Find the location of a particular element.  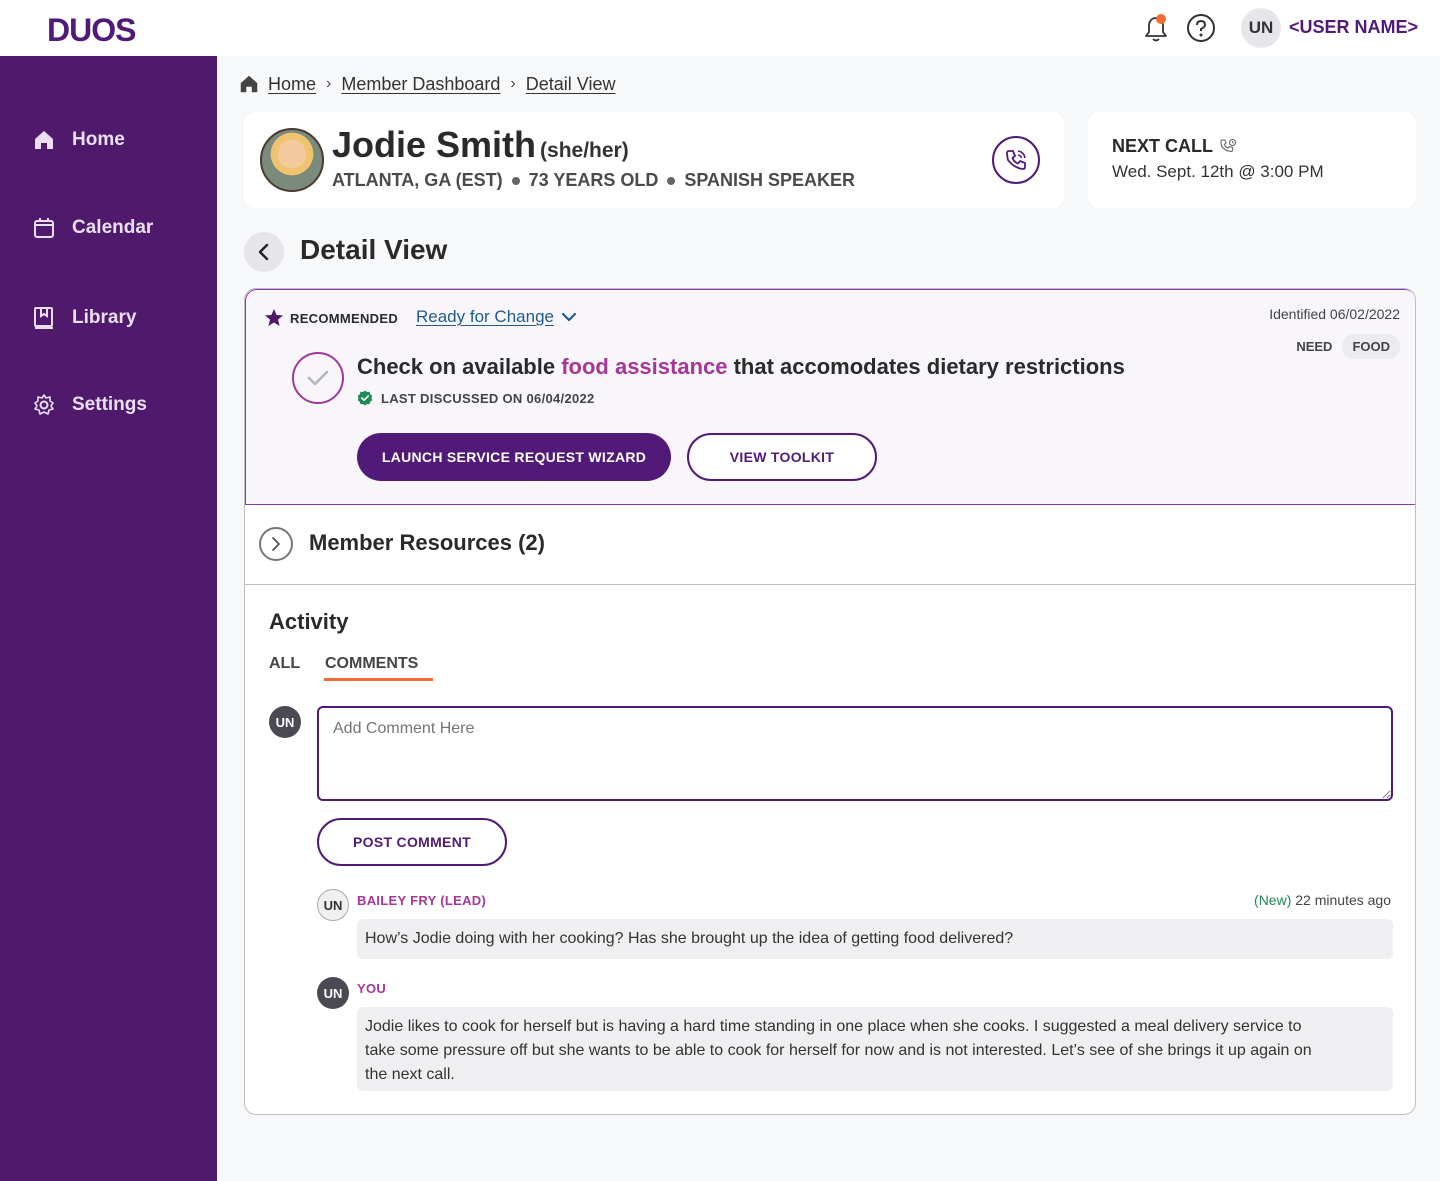

sidebar-item-settings: Settings is located at coordinates (89, 405).